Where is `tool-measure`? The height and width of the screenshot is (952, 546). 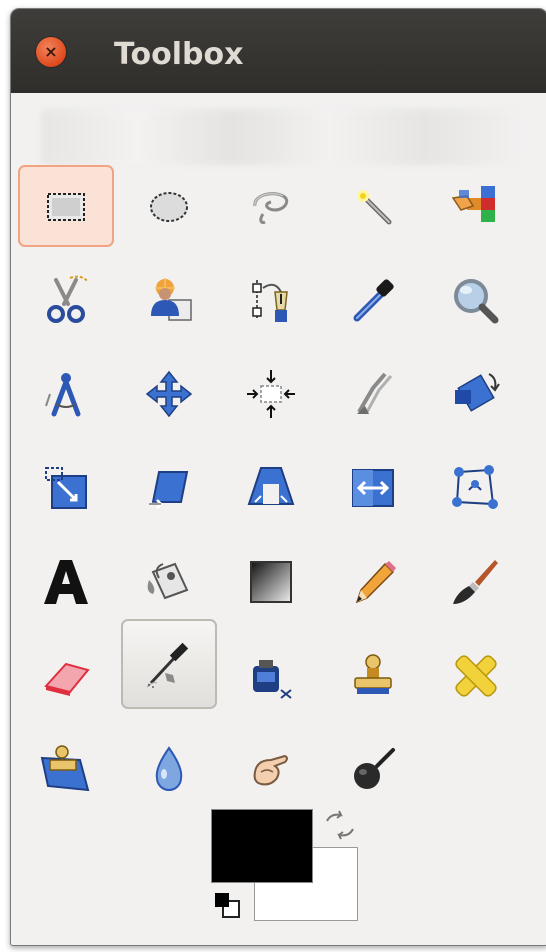
tool-measure is located at coordinates (66, 394).